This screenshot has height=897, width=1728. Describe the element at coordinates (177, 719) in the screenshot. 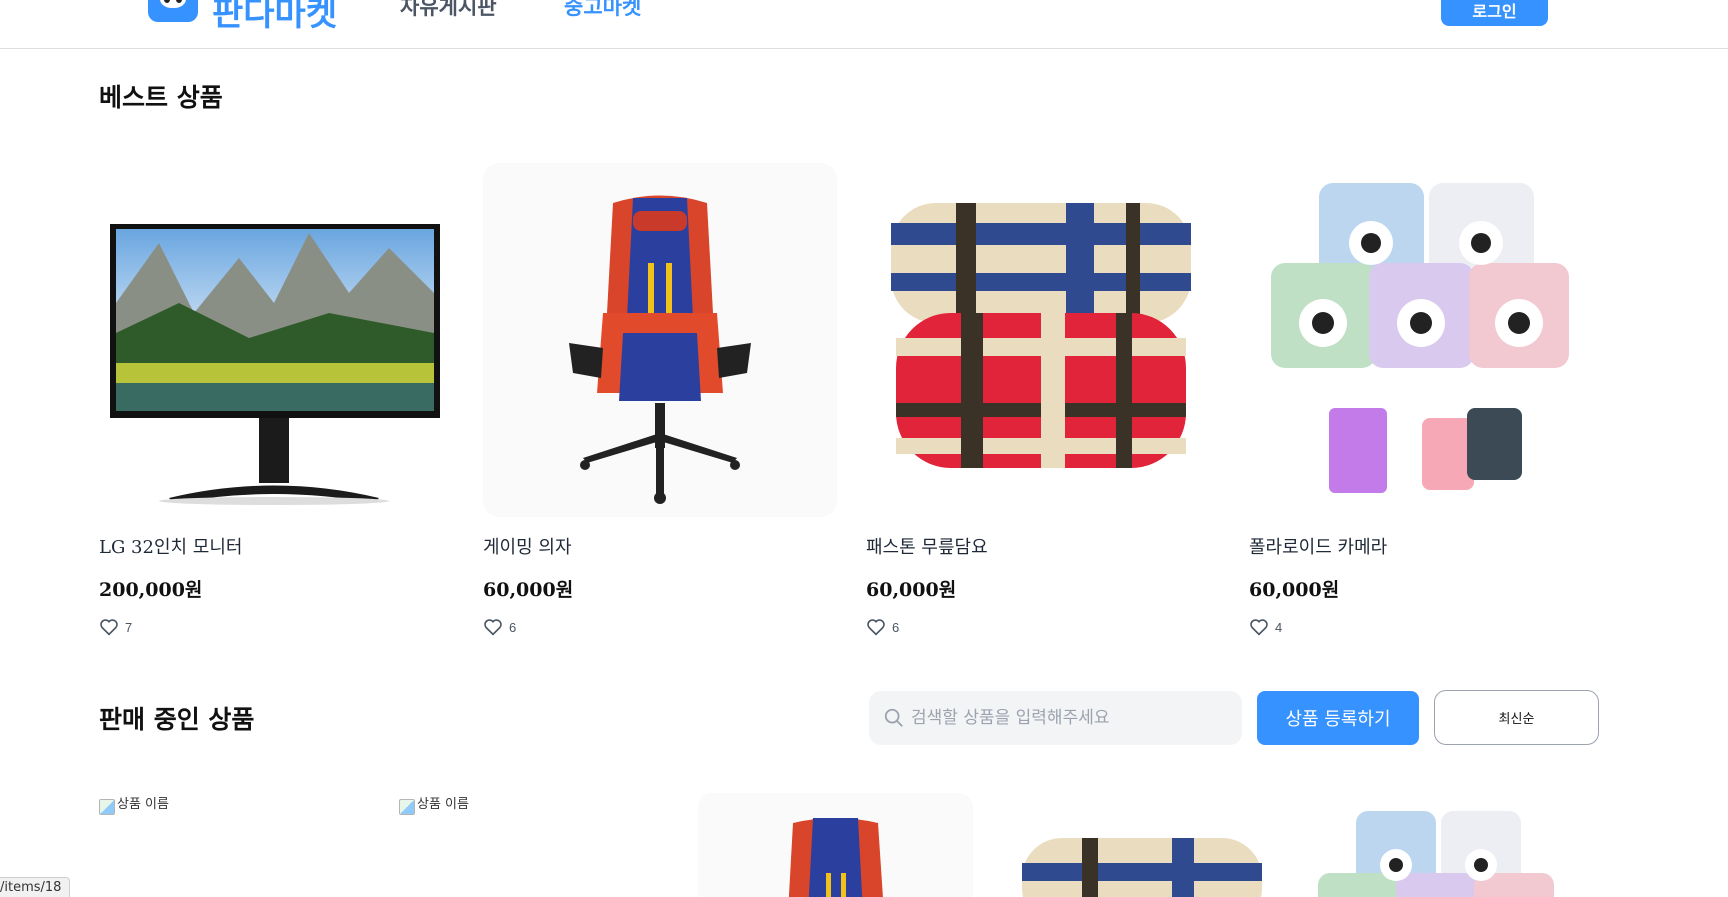

I see `on-sale-products-title: 판매 중인 상품` at that location.